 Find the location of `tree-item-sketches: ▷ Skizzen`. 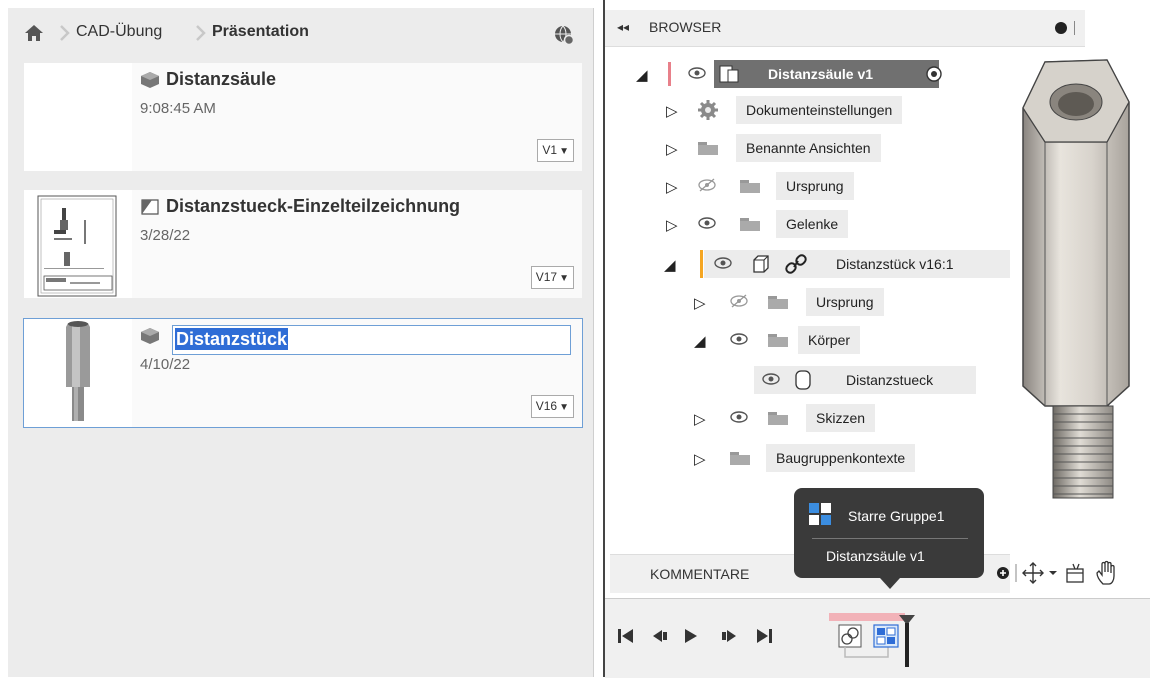

tree-item-sketches: ▷ Skizzen is located at coordinates (824, 418).